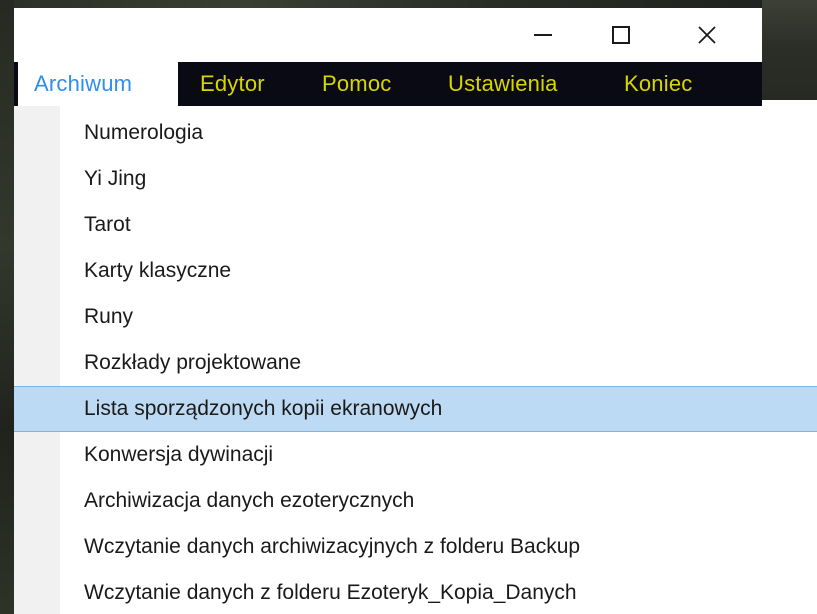 The image size is (817, 614). Describe the element at coordinates (789, 50) in the screenshot. I see `desktop-background-right` at that location.